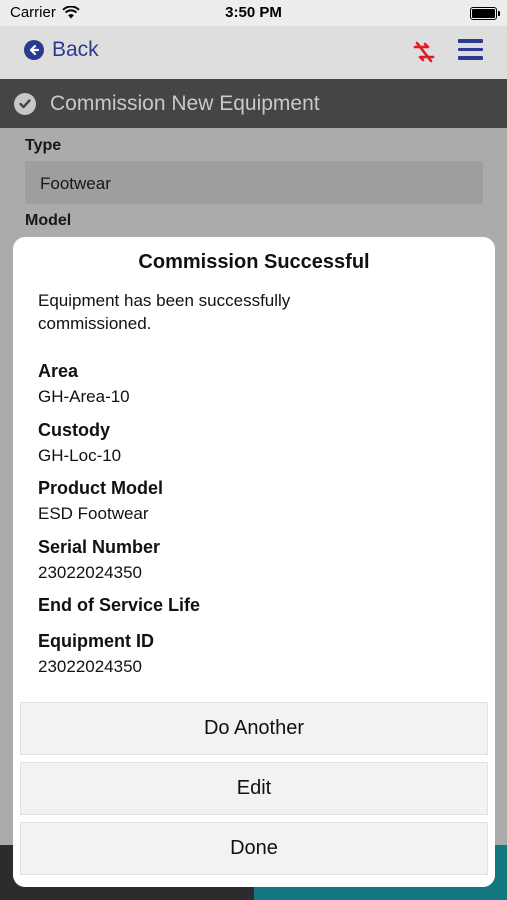 The height and width of the screenshot is (900, 507). I want to click on detail-label-equipment-id: Equipment ID, so click(96, 641).